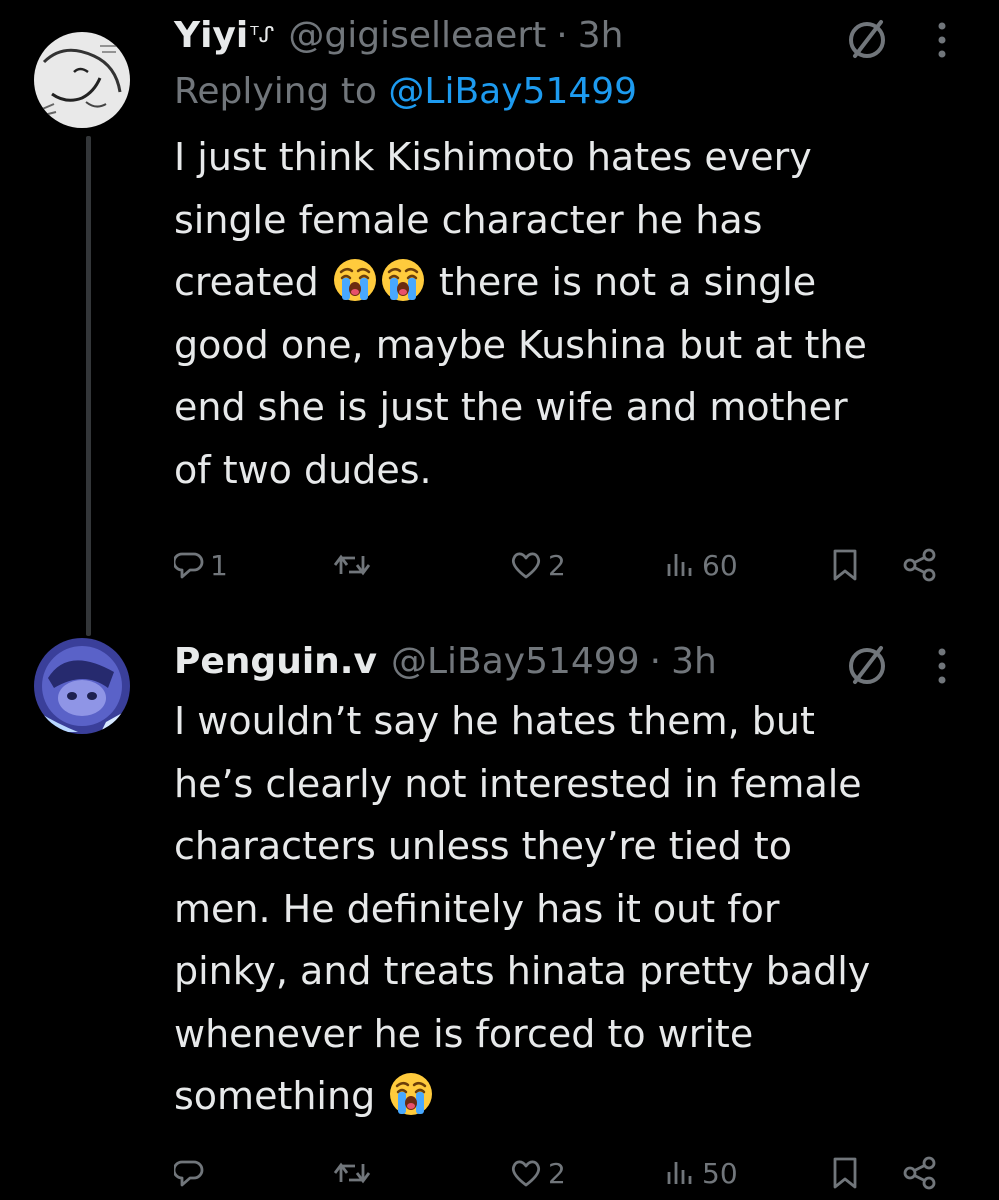 The width and height of the screenshot is (999, 1200). What do you see at coordinates (275, 91) in the screenshot?
I see `replying-prefix: Replying to` at bounding box center [275, 91].